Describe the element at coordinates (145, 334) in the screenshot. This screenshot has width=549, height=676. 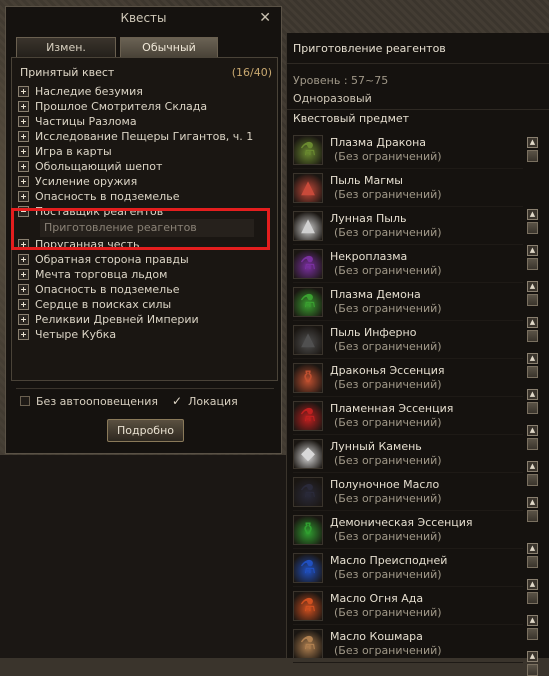
I see `quest-list-item: Четыре Кубка` at that location.